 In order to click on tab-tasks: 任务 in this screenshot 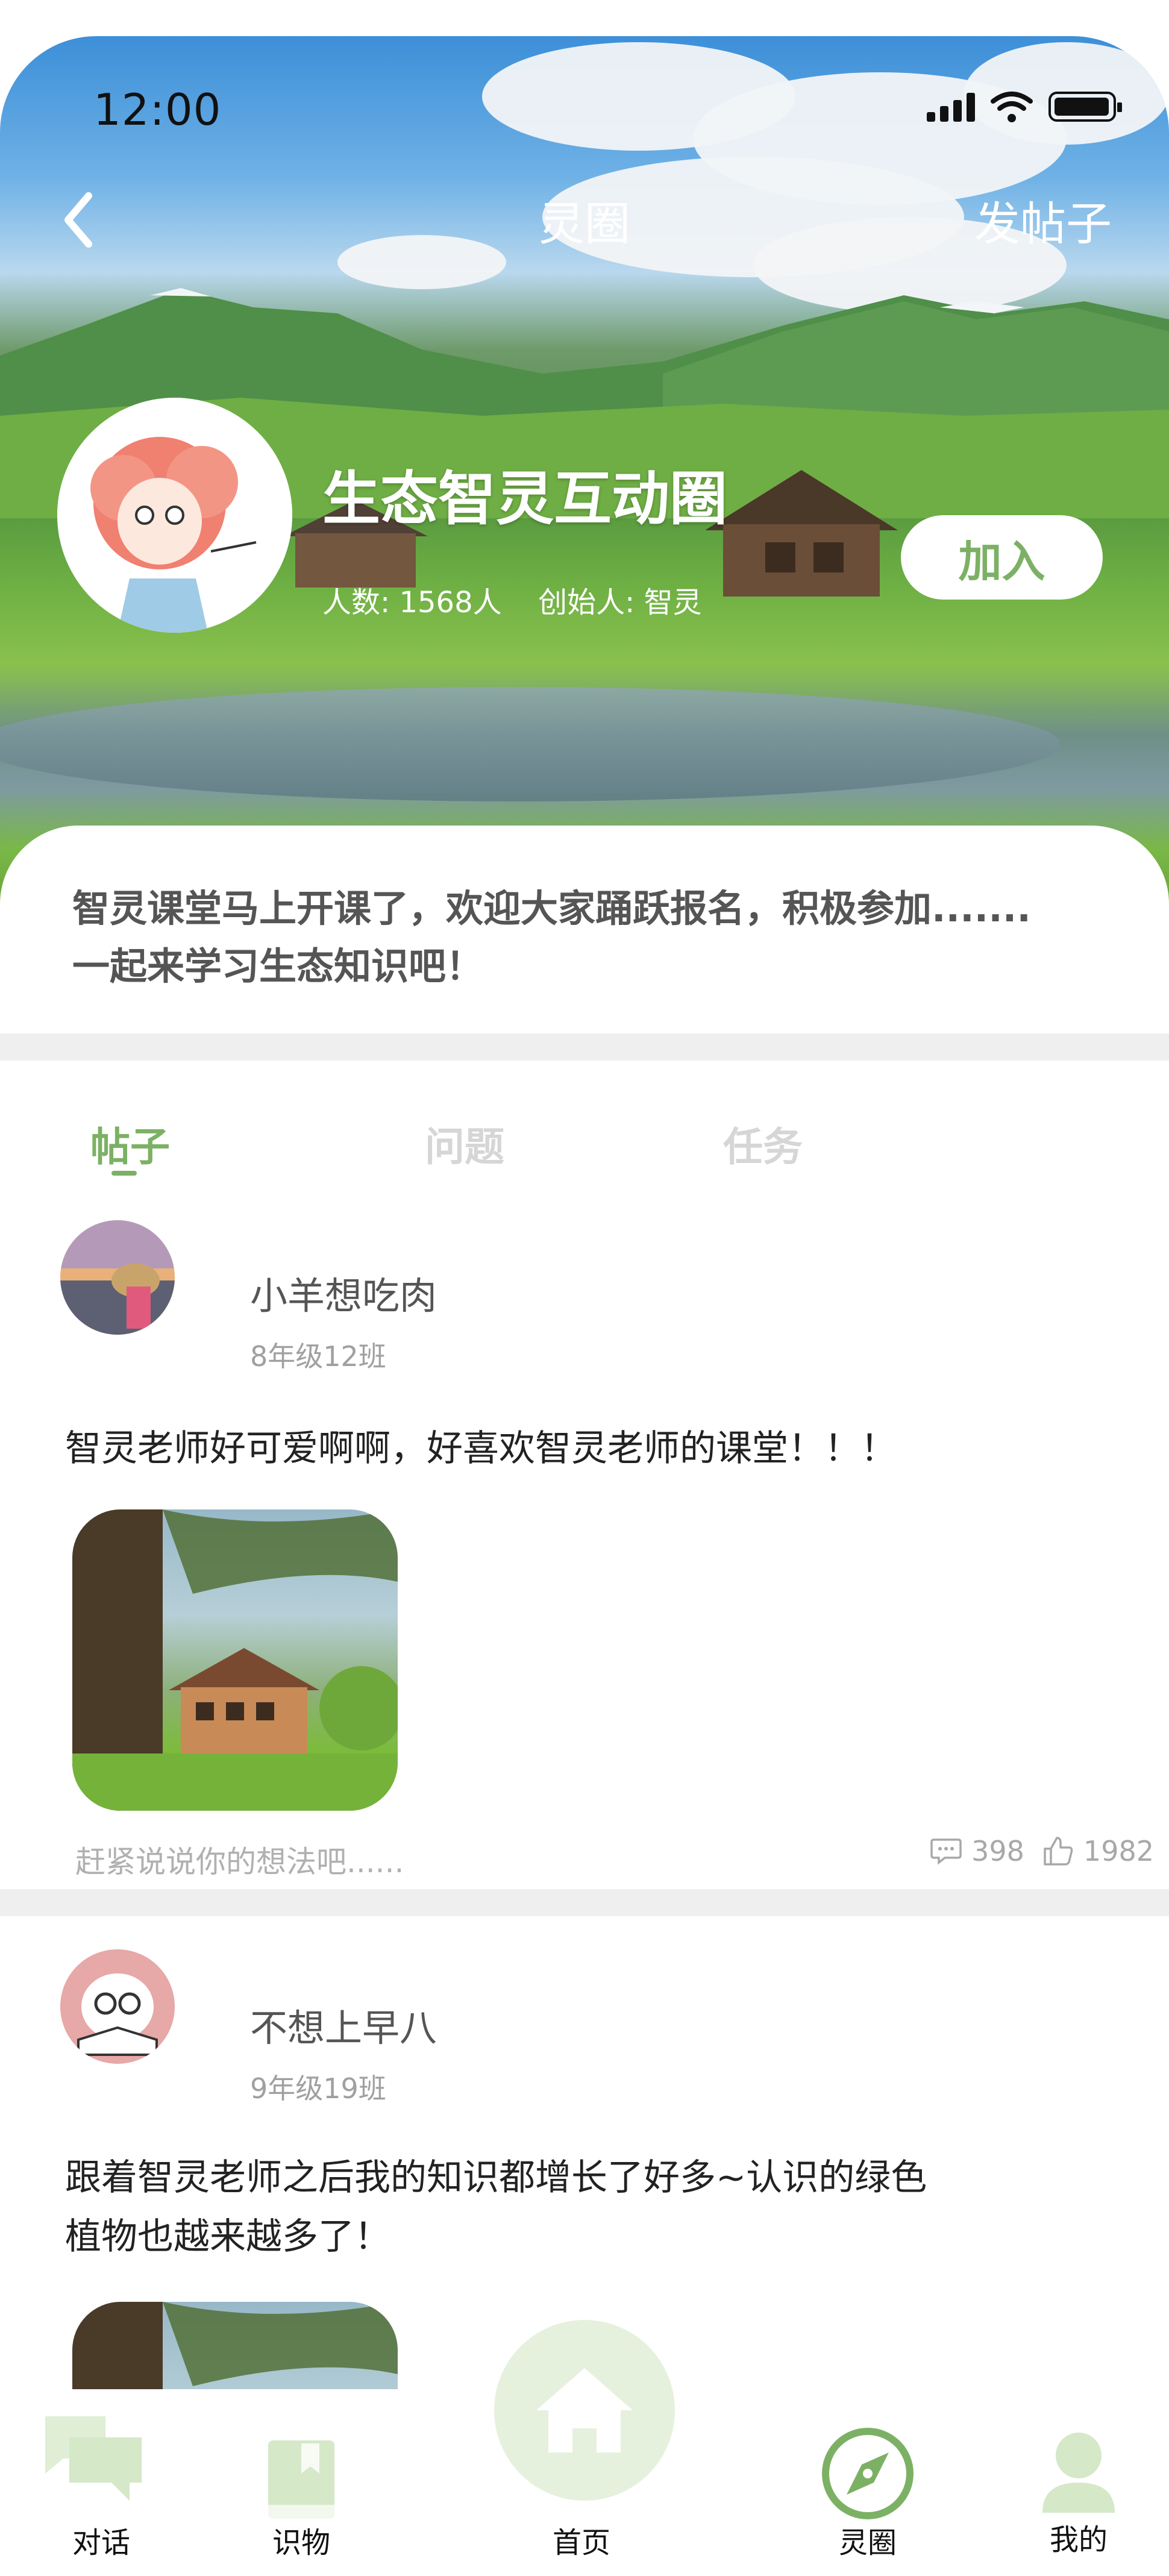, I will do `click(763, 1144)`.